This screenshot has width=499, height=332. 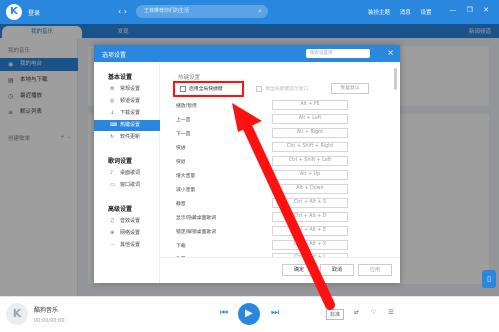 What do you see at coordinates (247, 53) in the screenshot?
I see `dialog-header: 选项设置 搜索设置项 ×` at bounding box center [247, 53].